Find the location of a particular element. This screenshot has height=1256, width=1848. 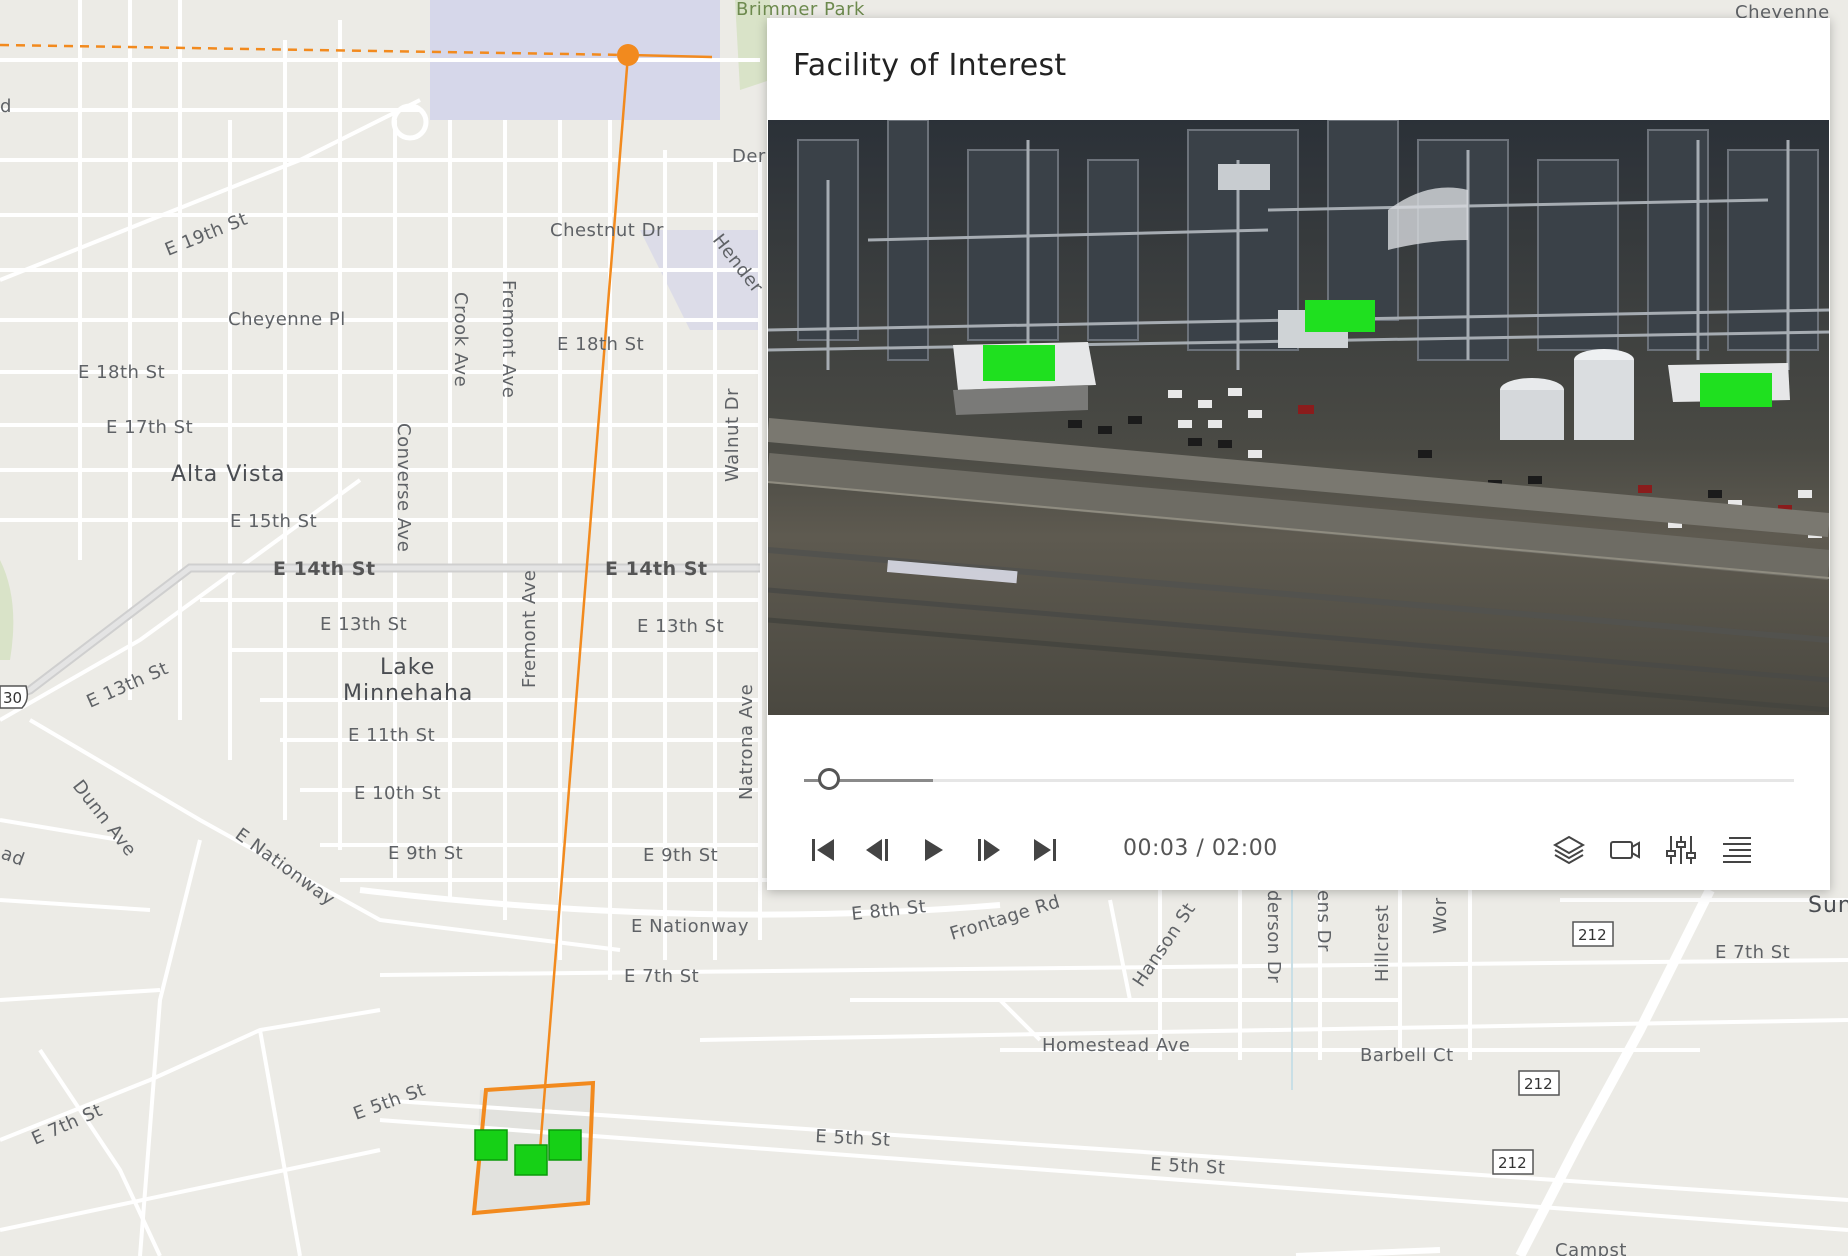

label-derson-dr: derson Dr is located at coordinates (1273, 936).